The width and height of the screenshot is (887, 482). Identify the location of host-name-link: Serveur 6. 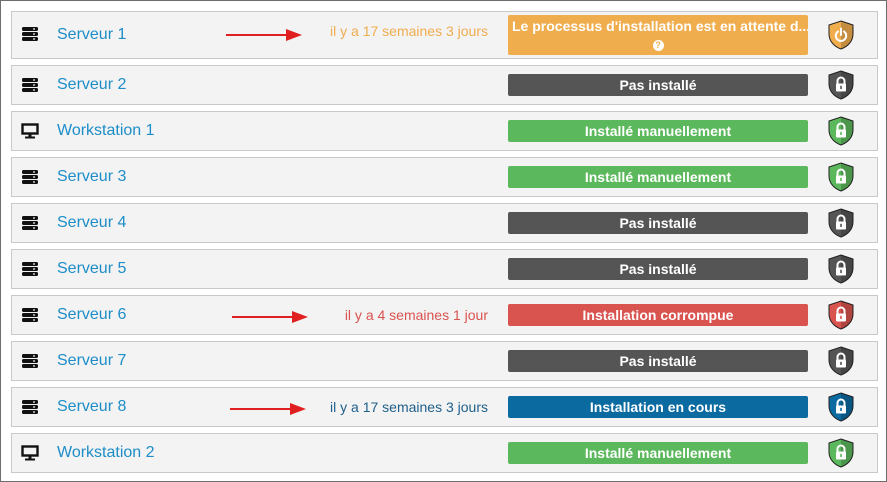
(91, 315).